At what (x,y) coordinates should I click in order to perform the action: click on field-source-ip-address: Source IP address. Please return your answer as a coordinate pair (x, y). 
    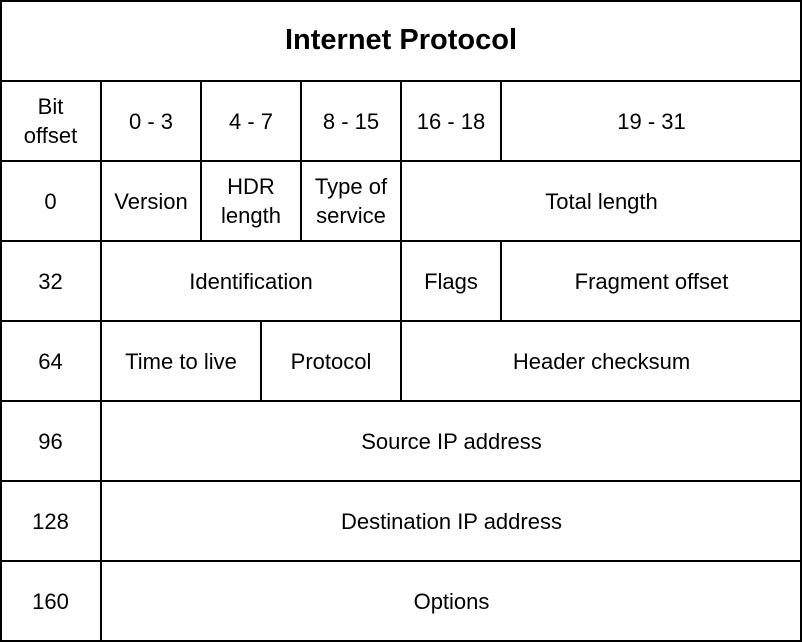
    Looking at the image, I should click on (451, 441).